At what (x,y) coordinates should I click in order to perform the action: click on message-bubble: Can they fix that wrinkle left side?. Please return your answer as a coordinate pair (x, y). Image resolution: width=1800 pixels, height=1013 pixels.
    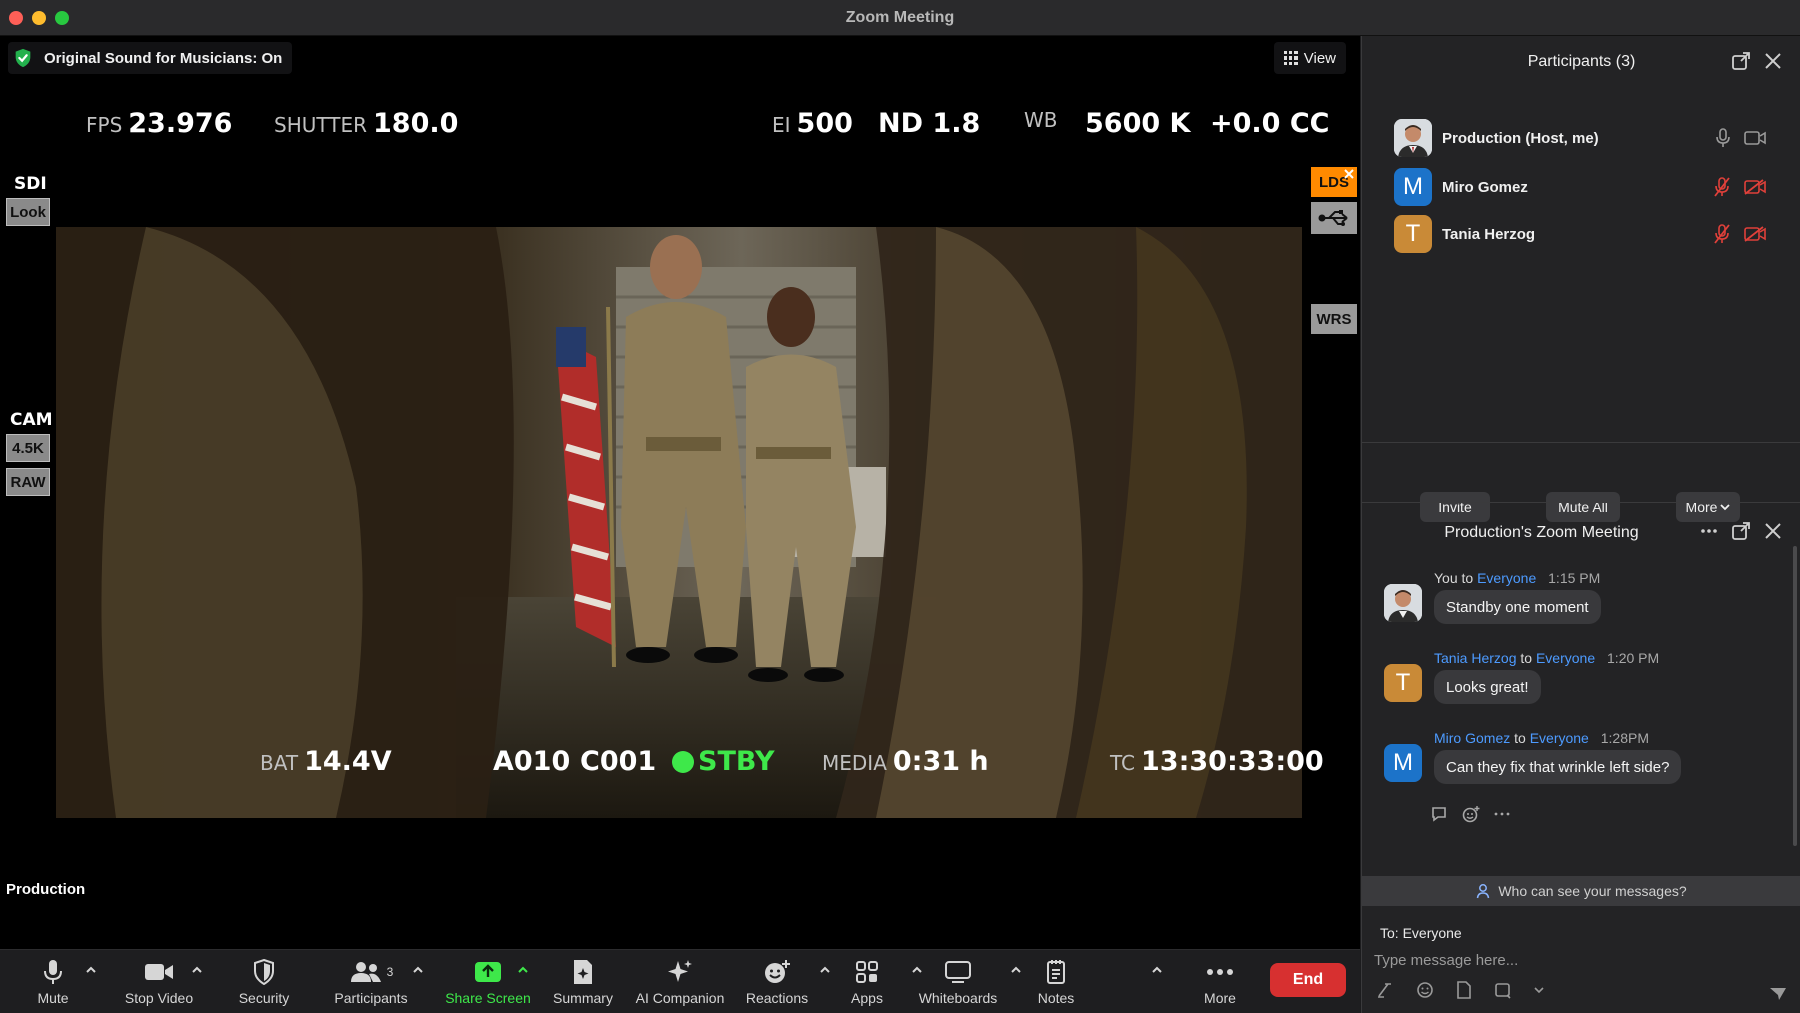
    Looking at the image, I should click on (1558, 767).